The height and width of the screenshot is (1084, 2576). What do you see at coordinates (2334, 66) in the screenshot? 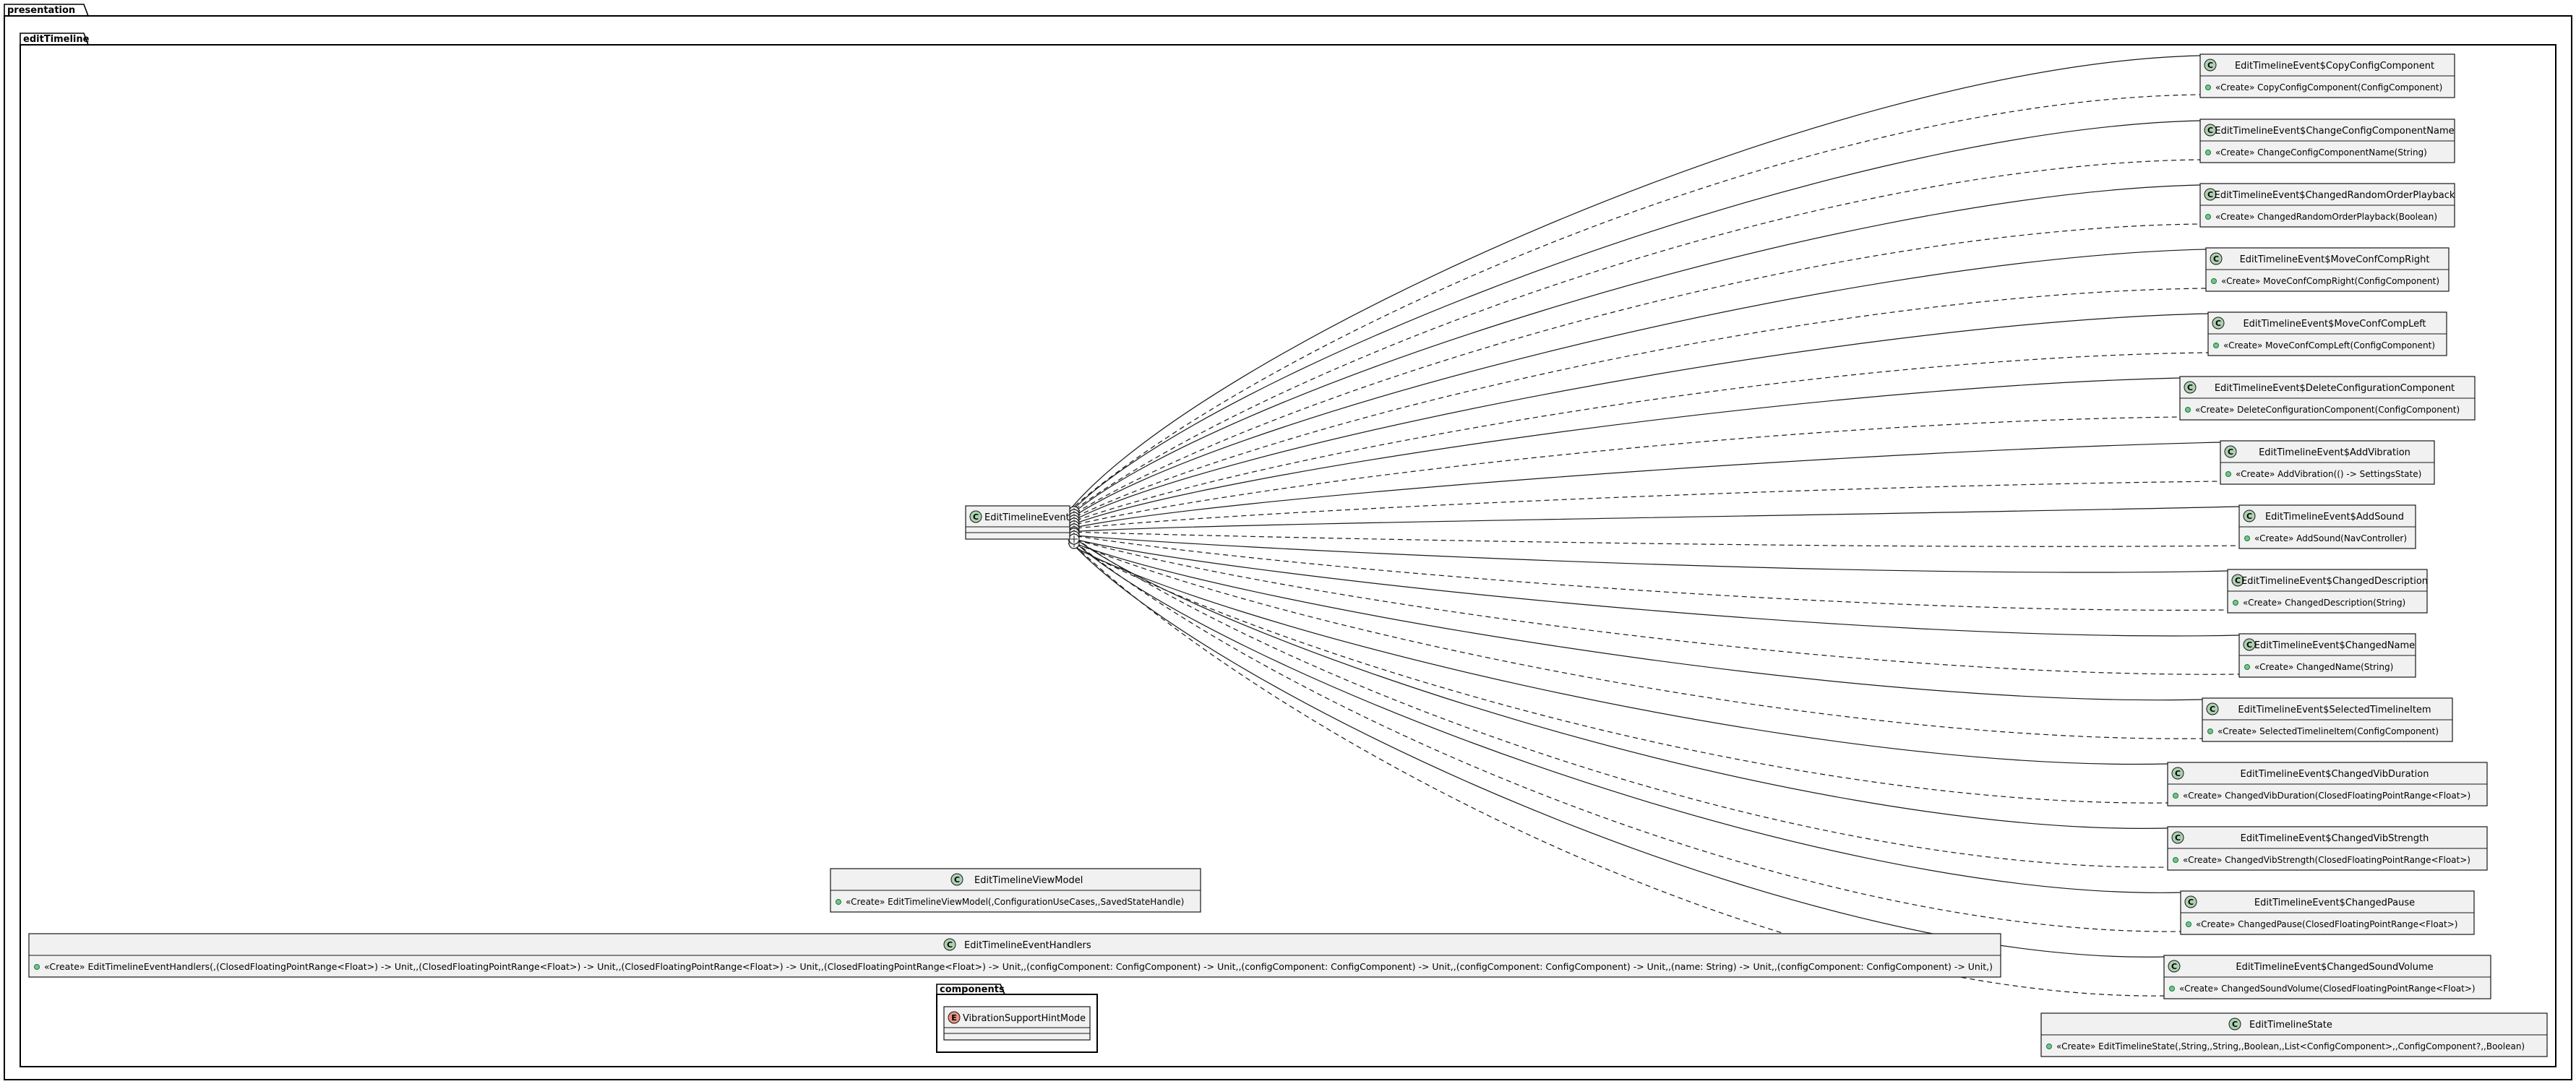
I see `class-name: EditTimelineEvent$CopyConfigComponent` at bounding box center [2334, 66].